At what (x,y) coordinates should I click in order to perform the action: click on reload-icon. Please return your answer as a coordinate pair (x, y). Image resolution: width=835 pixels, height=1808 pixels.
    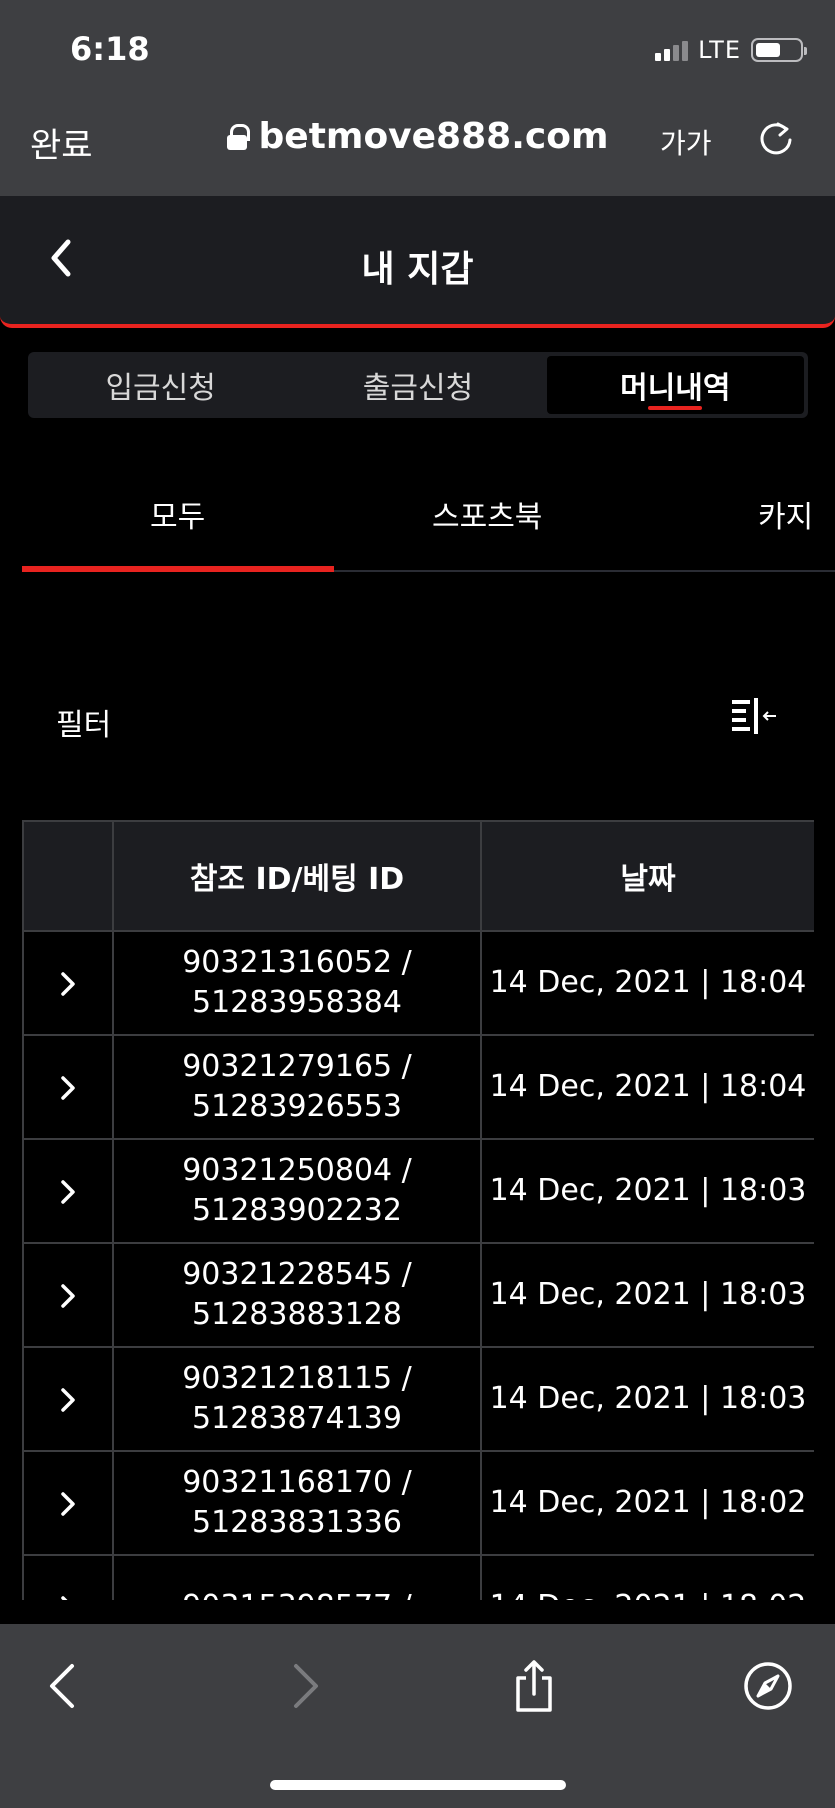
    Looking at the image, I should click on (776, 138).